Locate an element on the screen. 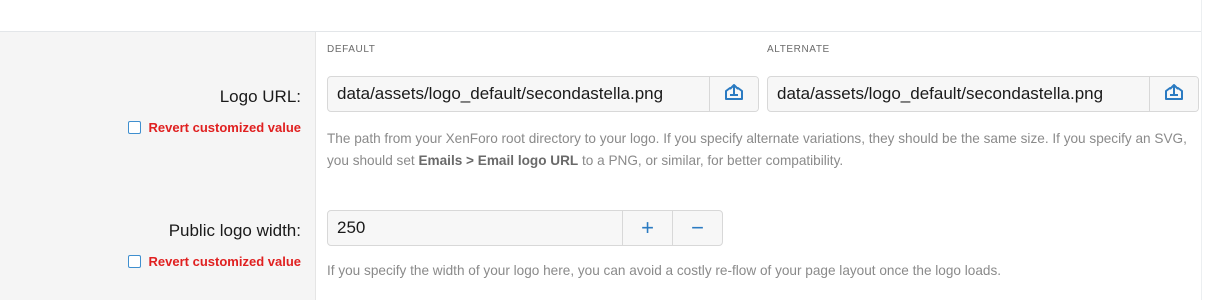 This screenshot has height=300, width=1216. default-column-header: DEFAULT is located at coordinates (351, 49).